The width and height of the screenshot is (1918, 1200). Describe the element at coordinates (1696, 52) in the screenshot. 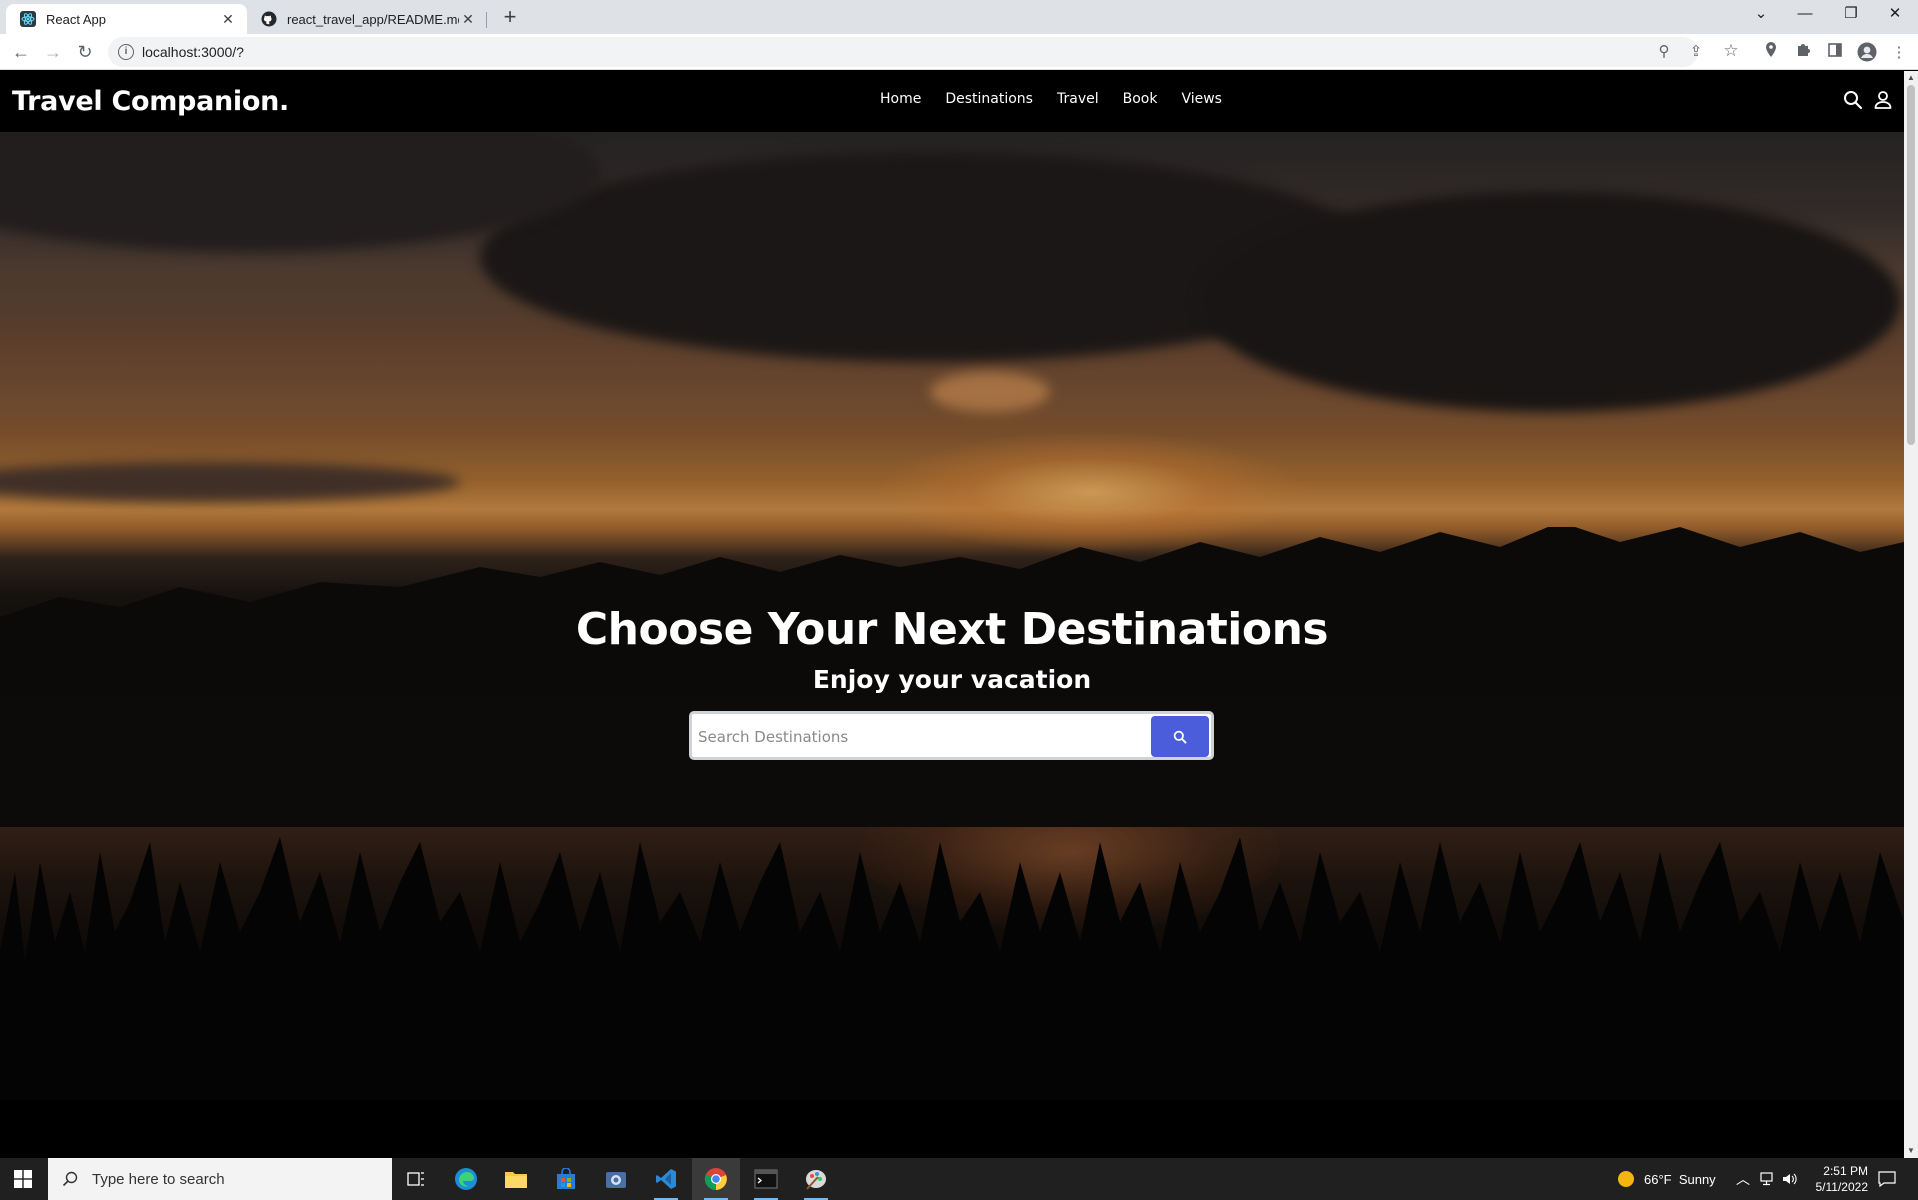

I see `share-icon: ⇪` at that location.